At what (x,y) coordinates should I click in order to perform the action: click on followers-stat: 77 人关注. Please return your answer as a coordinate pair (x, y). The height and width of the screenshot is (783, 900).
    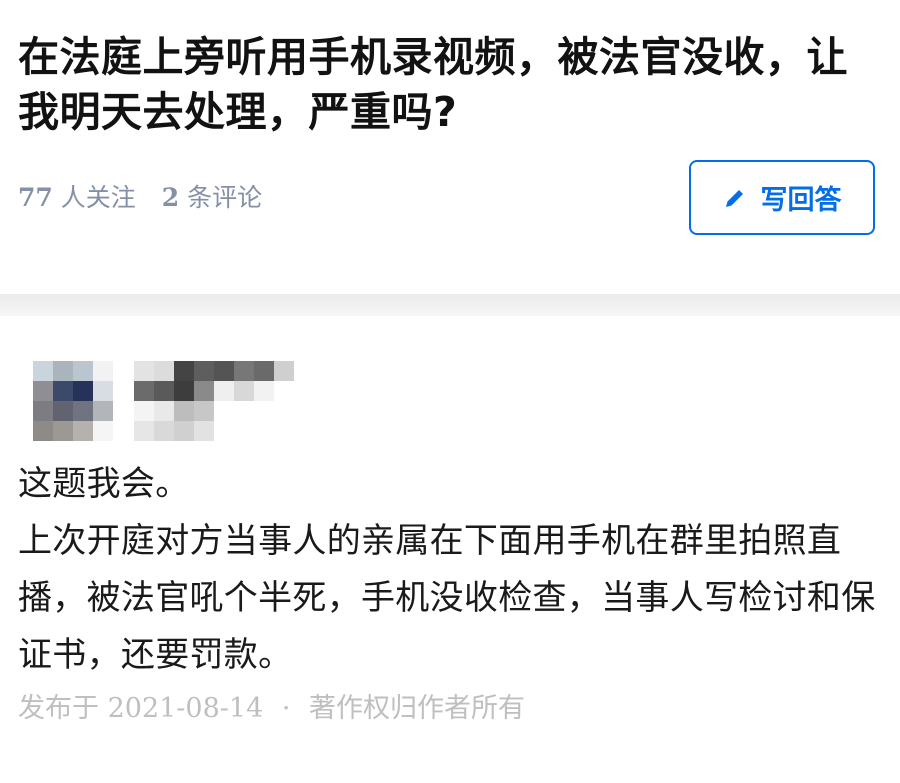
    Looking at the image, I should click on (77, 196).